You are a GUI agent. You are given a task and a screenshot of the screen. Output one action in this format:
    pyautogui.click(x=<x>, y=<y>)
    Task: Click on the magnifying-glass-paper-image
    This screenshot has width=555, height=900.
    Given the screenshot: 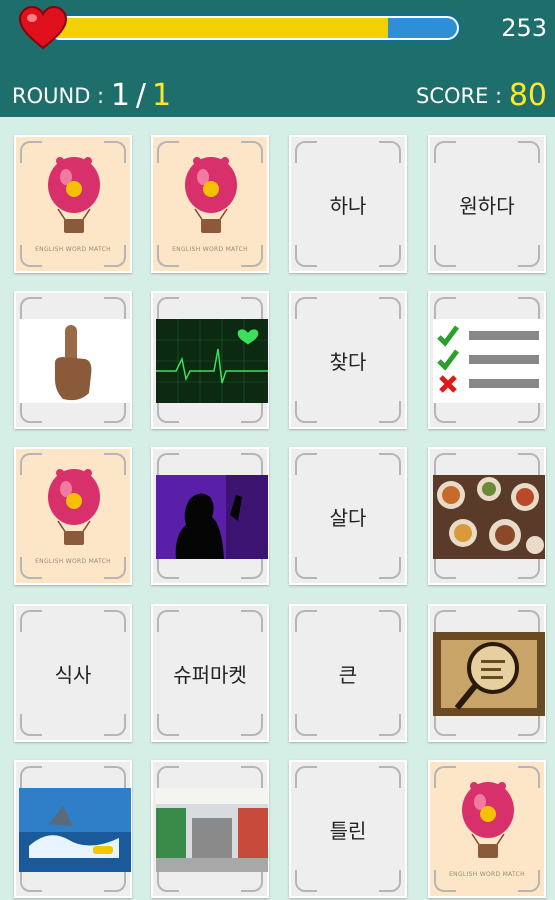 What is the action you would take?
    pyautogui.click(x=489, y=674)
    